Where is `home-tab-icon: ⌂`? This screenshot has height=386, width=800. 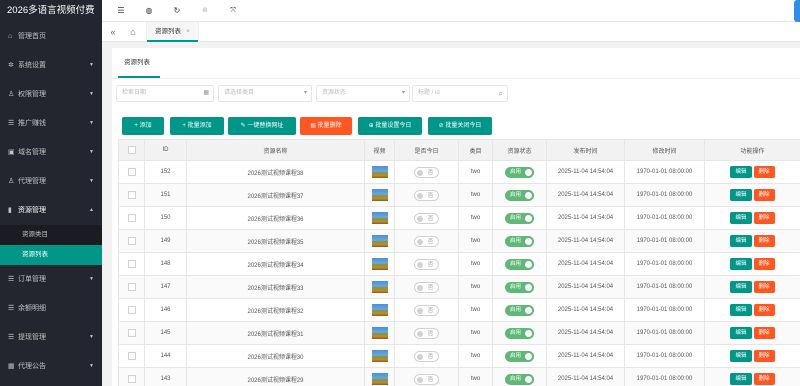 home-tab-icon: ⌂ is located at coordinates (133, 32).